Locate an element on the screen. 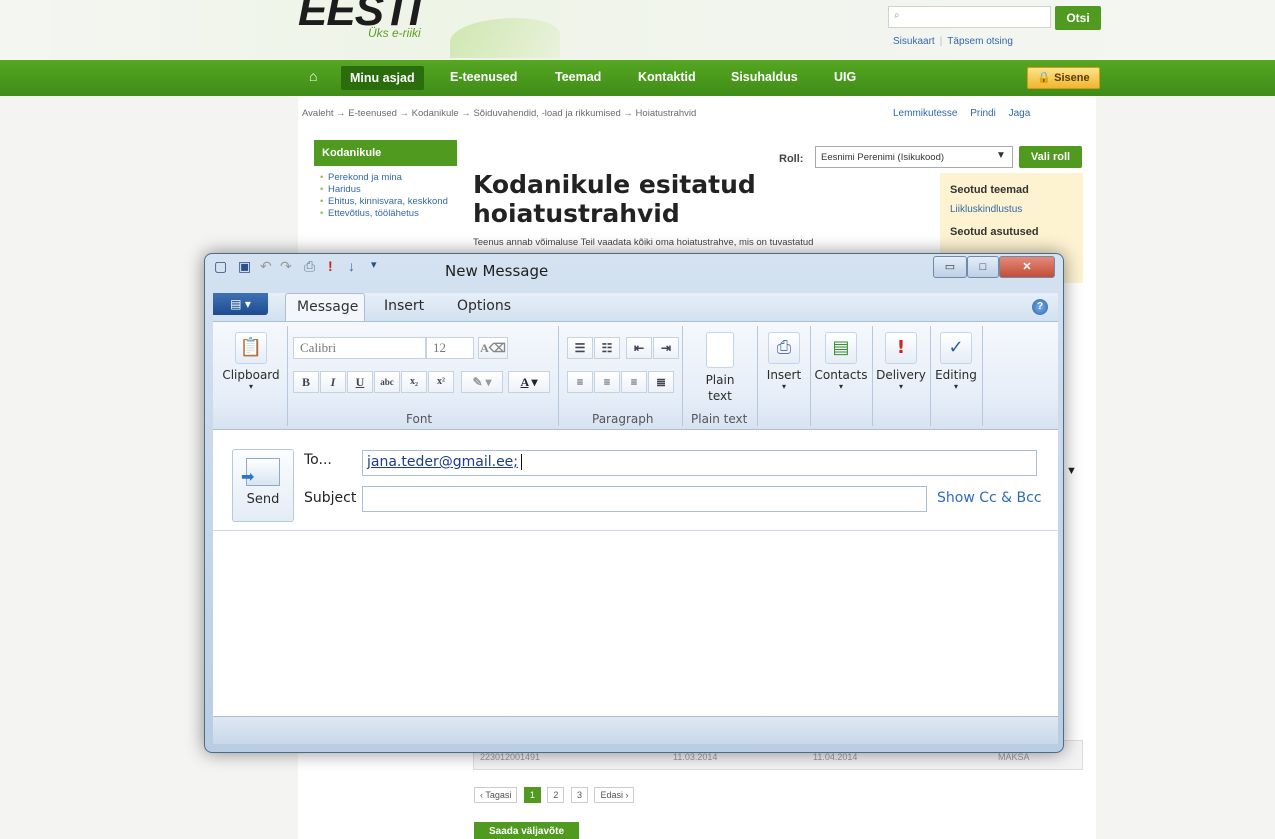 The width and height of the screenshot is (1275, 839). font-size-select: 12 is located at coordinates (450, 348).